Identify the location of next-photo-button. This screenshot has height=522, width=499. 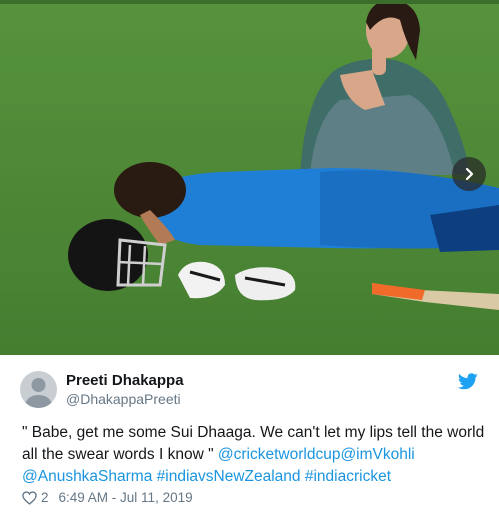
(469, 174).